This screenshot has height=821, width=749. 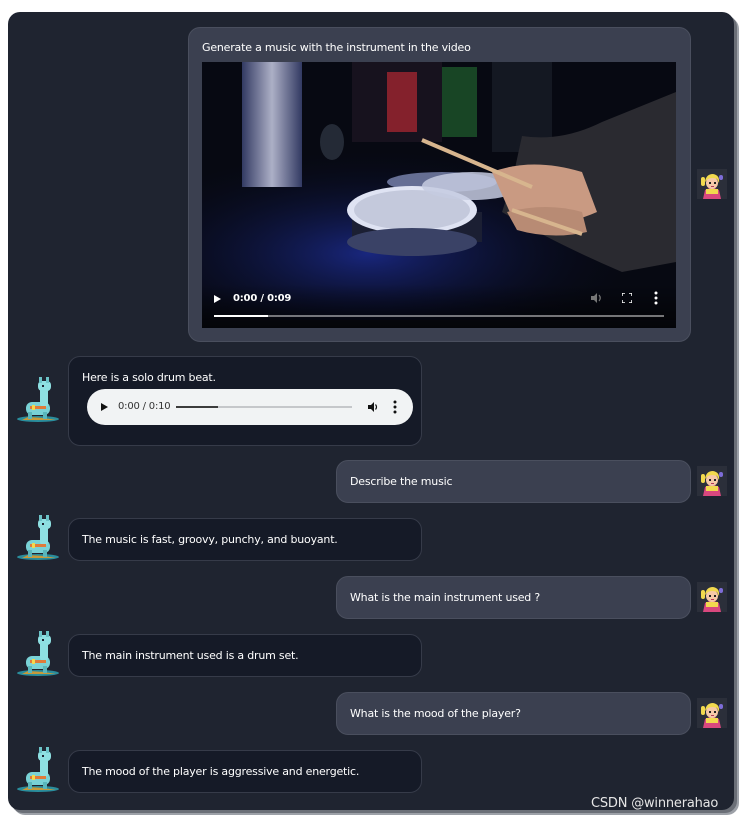 What do you see at coordinates (401, 481) in the screenshot?
I see `message-text: Describe the music` at bounding box center [401, 481].